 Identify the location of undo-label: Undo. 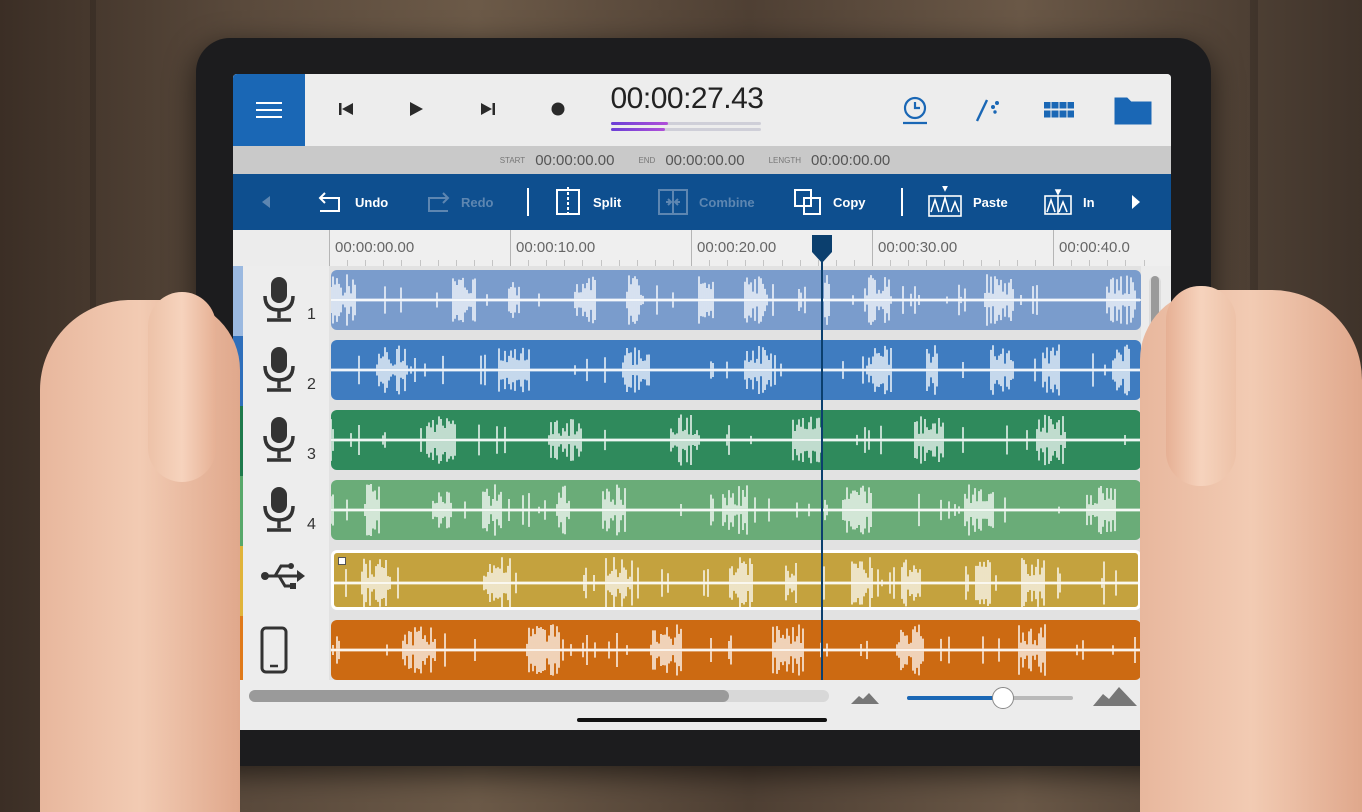
(372, 202).